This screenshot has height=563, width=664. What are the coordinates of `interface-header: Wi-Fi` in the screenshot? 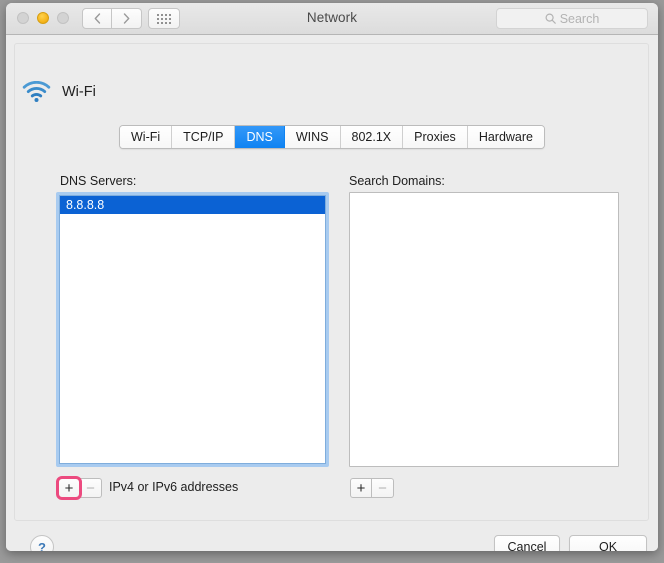 It's located at (59, 91).